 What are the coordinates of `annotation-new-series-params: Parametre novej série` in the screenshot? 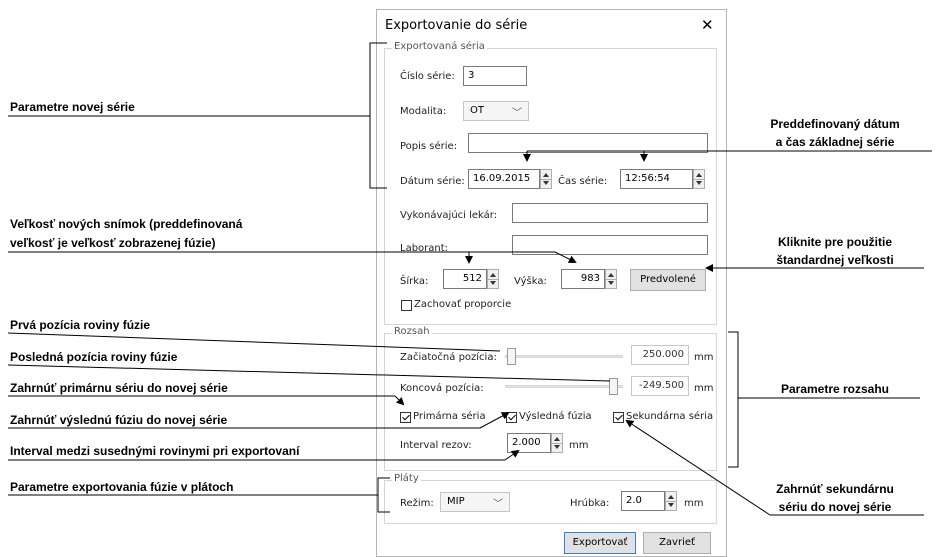 It's located at (72, 107).